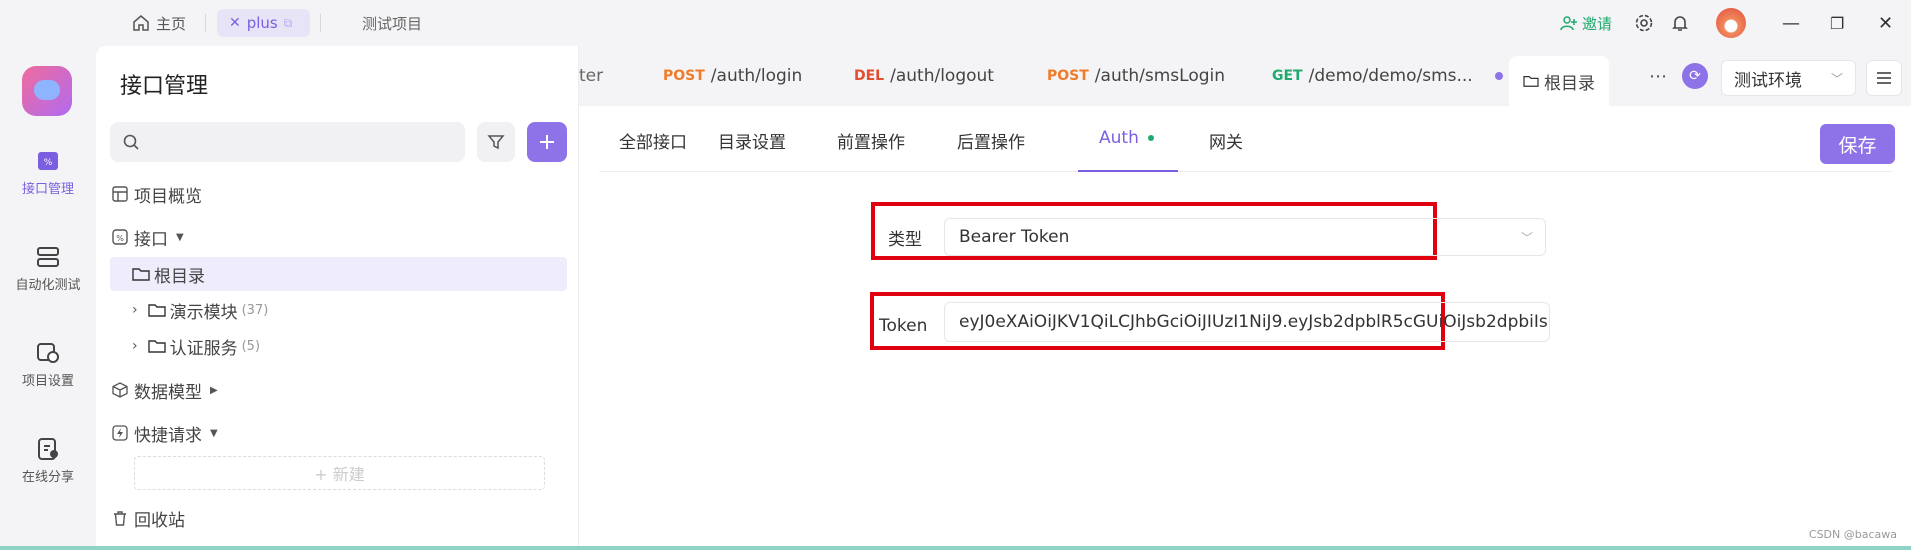  What do you see at coordinates (214, 390) in the screenshot?
I see `caret-right-icon: ▶` at bounding box center [214, 390].